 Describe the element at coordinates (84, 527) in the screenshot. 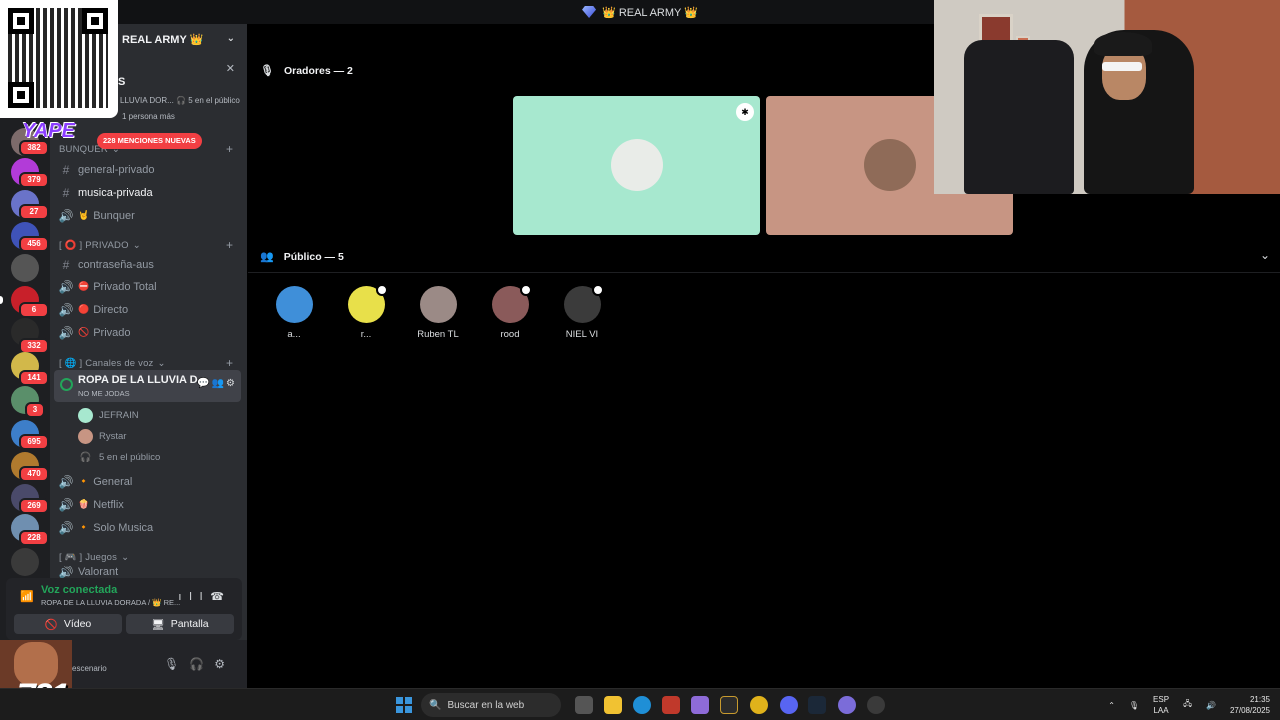

I see `diamond-icon: 🔸` at that location.